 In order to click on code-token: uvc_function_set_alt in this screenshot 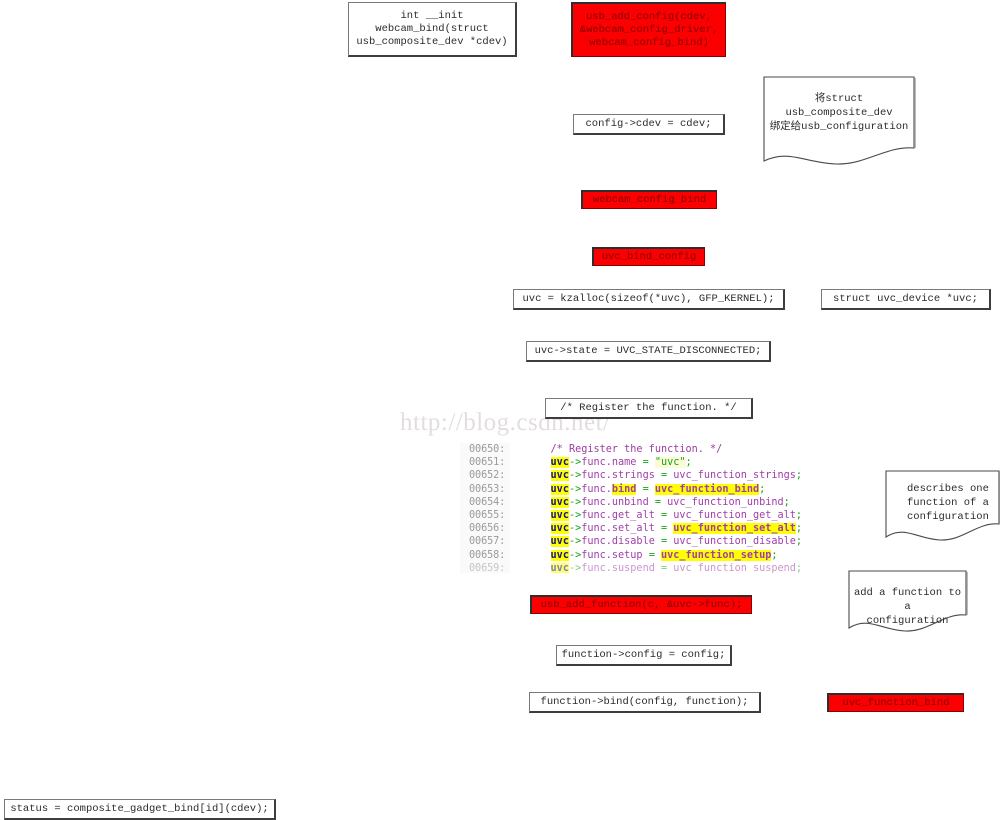, I will do `click(734, 529)`.